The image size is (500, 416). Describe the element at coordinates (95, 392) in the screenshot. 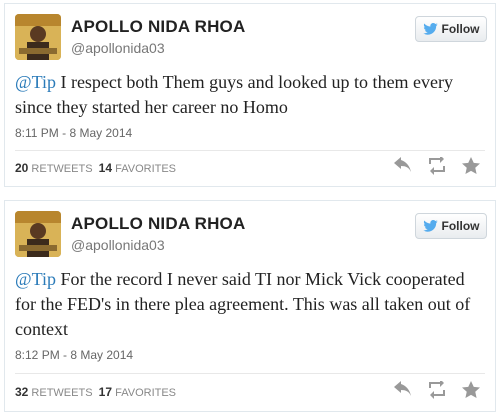

I see `tweet-stats: 32 RETWEETS 17 FAVORITES` at that location.